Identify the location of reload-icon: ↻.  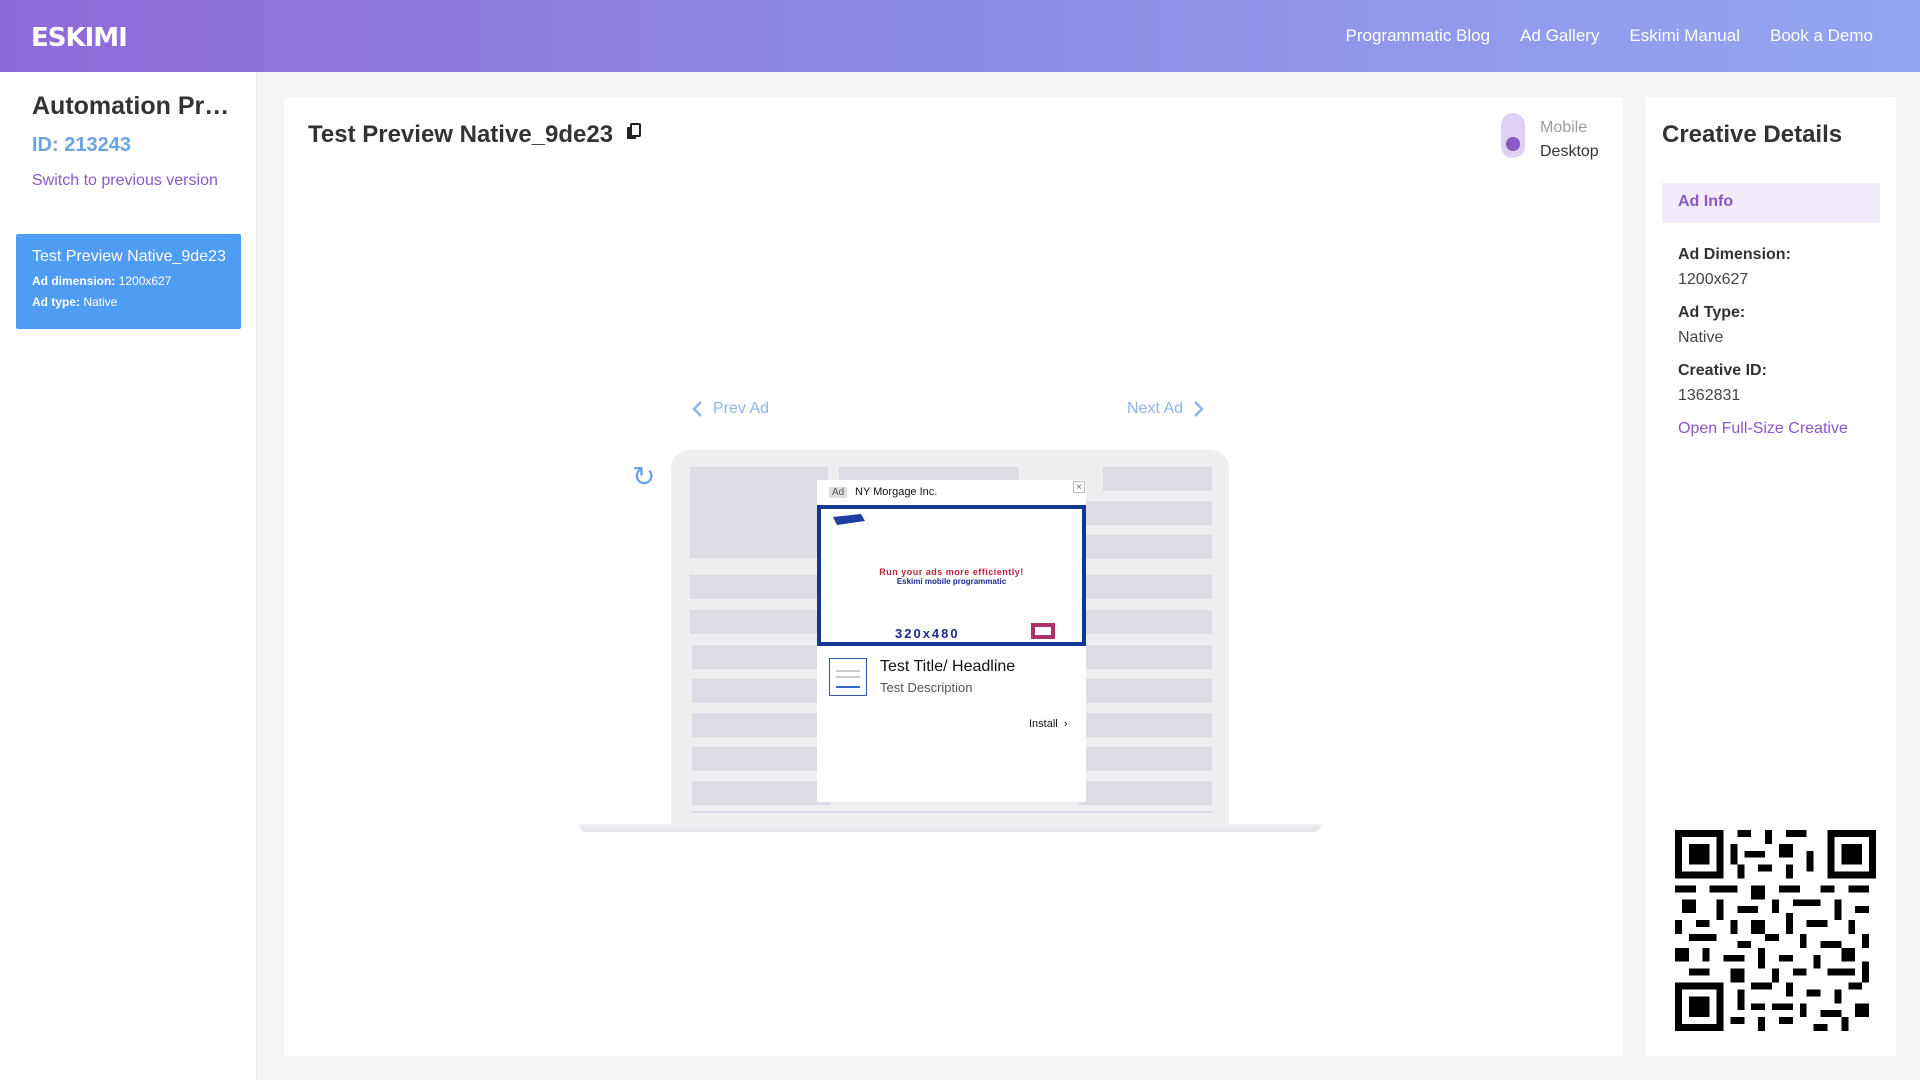
(643, 477).